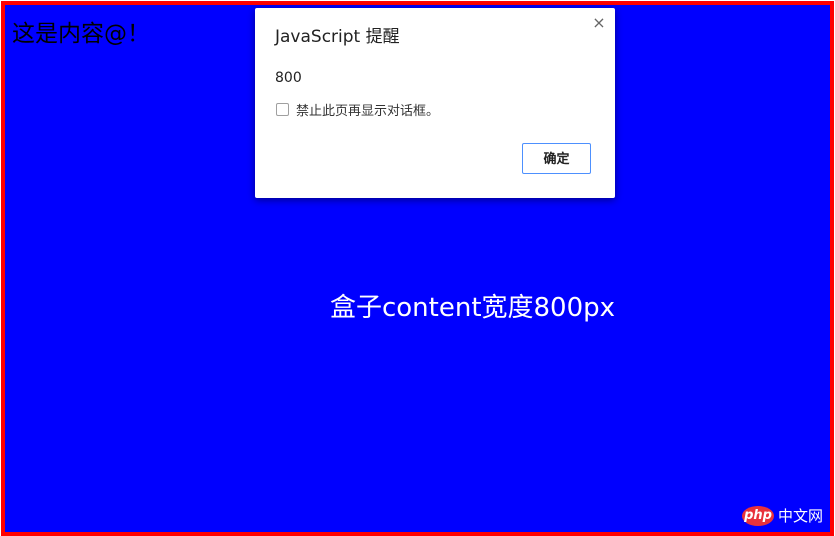  Describe the element at coordinates (367, 109) in the screenshot. I see `suppress-dialogs-label: 禁止此页再显示对话框。` at that location.